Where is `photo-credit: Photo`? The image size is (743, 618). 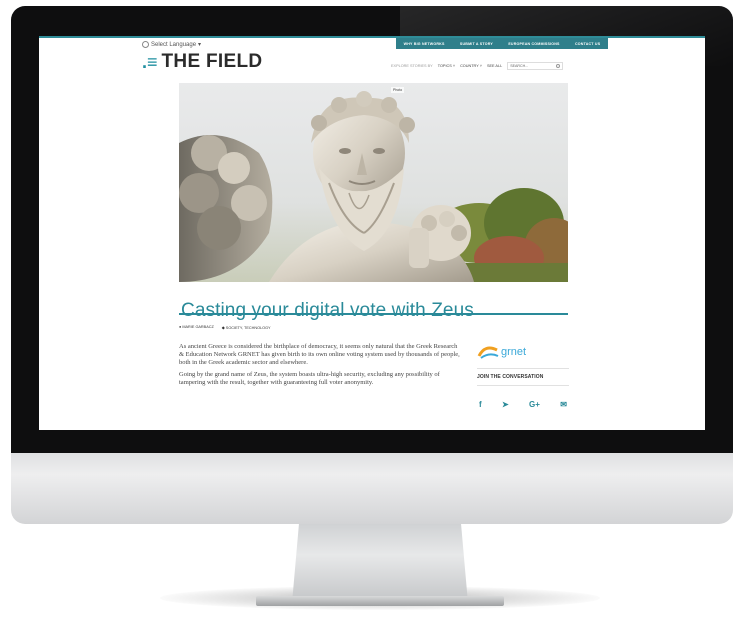
photo-credit: Photo is located at coordinates (398, 90).